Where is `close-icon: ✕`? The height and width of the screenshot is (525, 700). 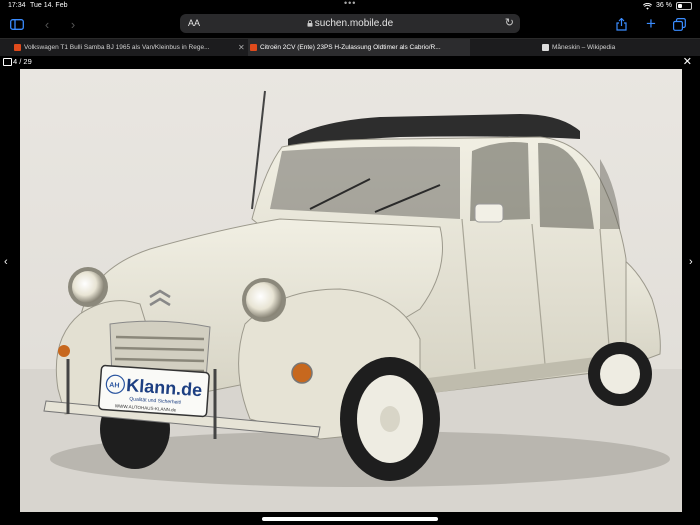
close-icon: ✕ is located at coordinates (687, 61).